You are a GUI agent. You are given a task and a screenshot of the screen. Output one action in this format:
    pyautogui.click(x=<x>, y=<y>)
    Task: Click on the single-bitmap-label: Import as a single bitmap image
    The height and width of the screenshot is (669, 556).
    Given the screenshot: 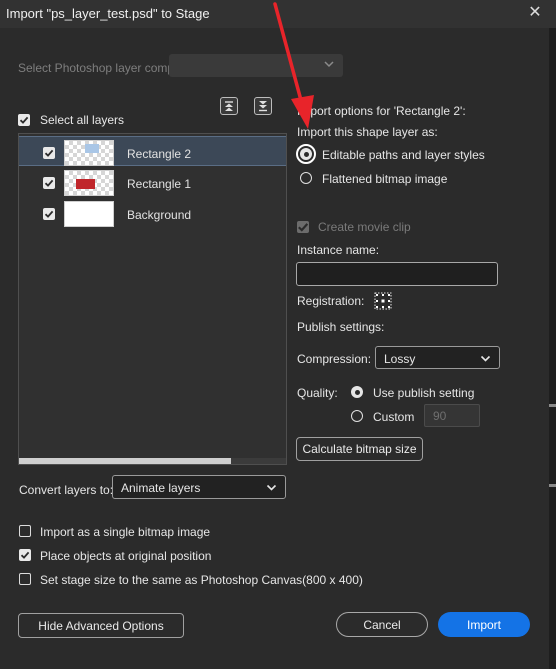 What is the action you would take?
    pyautogui.click(x=125, y=532)
    